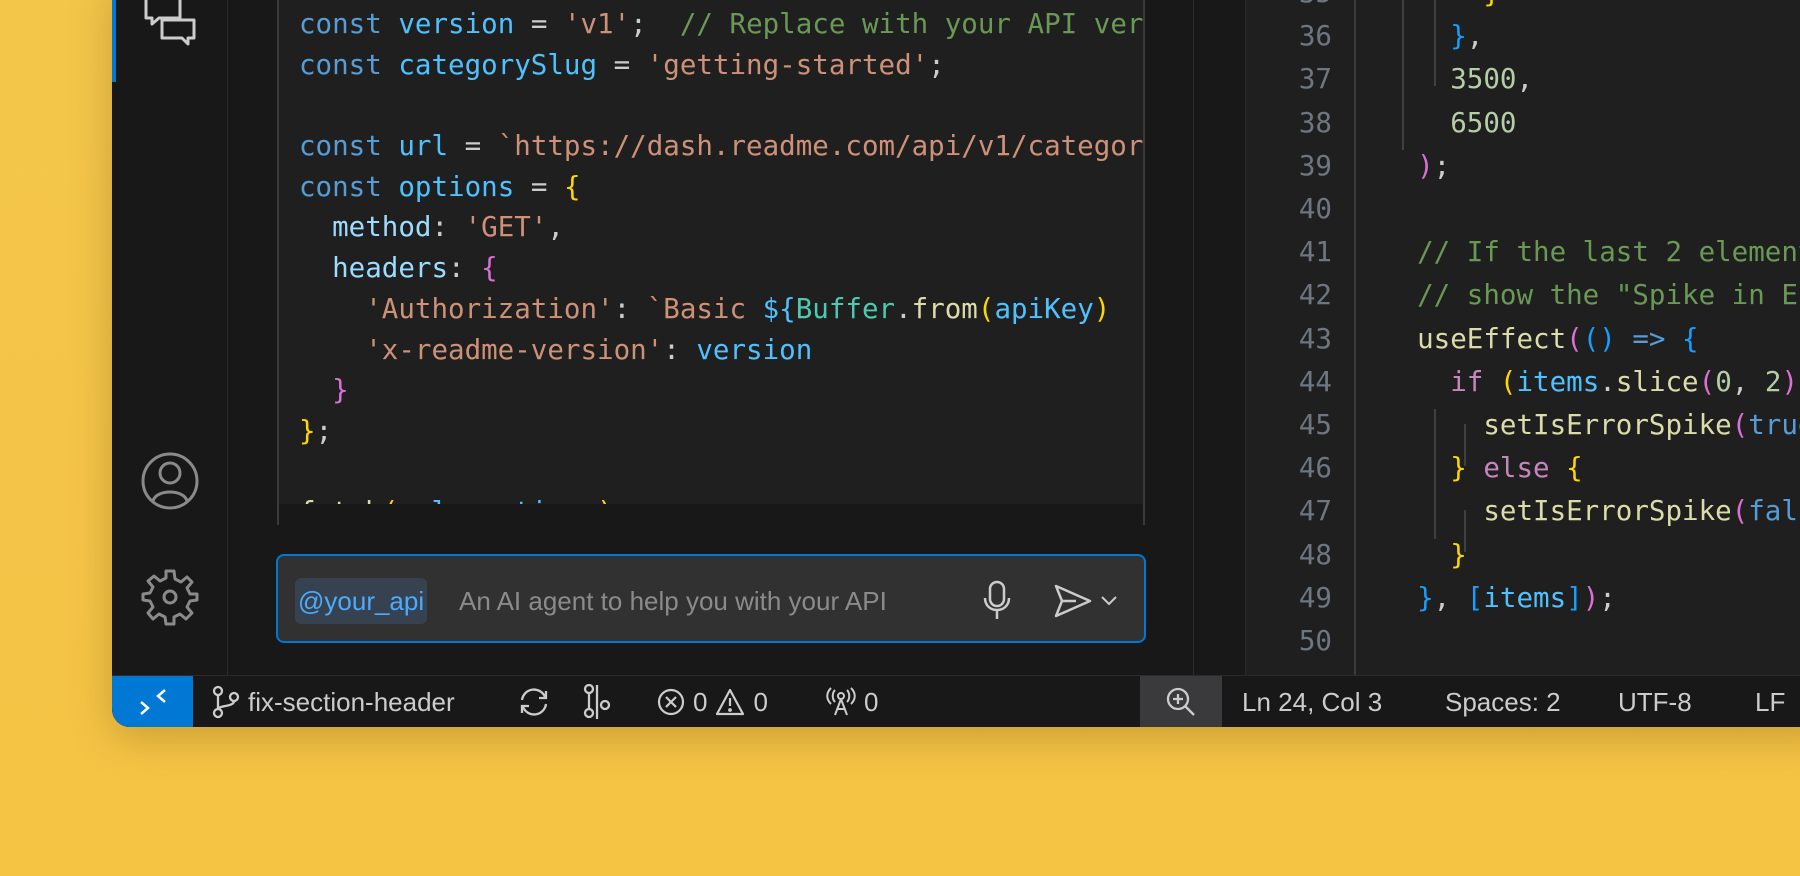  I want to click on git-branch-icon, so click(226, 702).